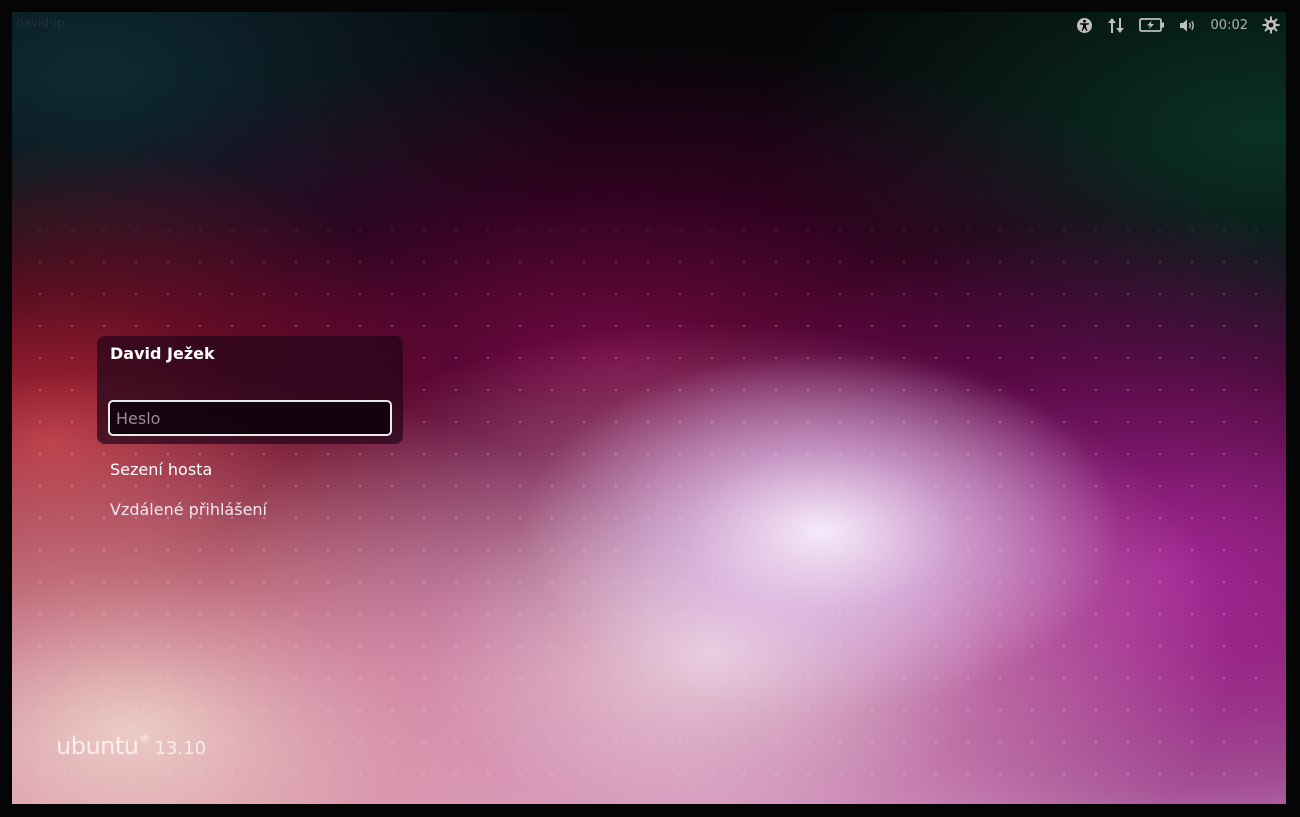 Image resolution: width=1300 pixels, height=817 pixels. I want to click on gear-icon, so click(1271, 25).